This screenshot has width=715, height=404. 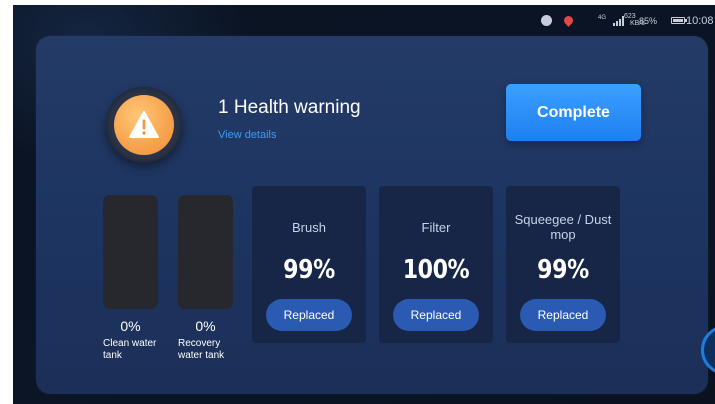 What do you see at coordinates (546, 20) in the screenshot?
I see `app-notification-icon` at bounding box center [546, 20].